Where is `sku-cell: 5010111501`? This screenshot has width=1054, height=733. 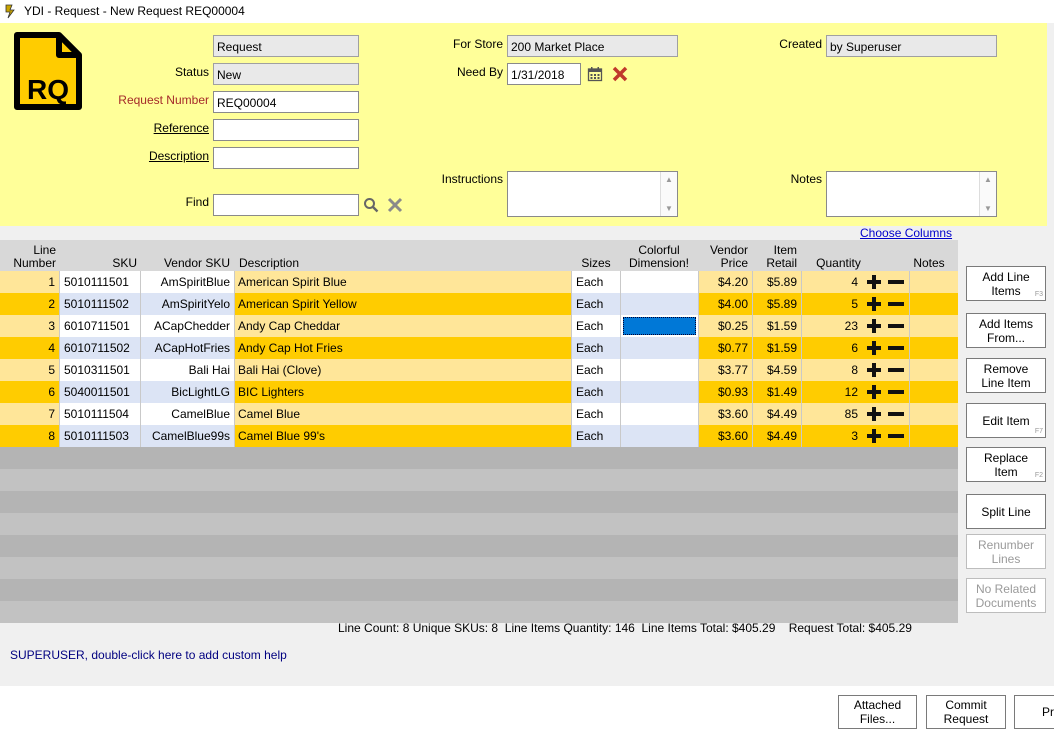 sku-cell: 5010111501 is located at coordinates (100, 282).